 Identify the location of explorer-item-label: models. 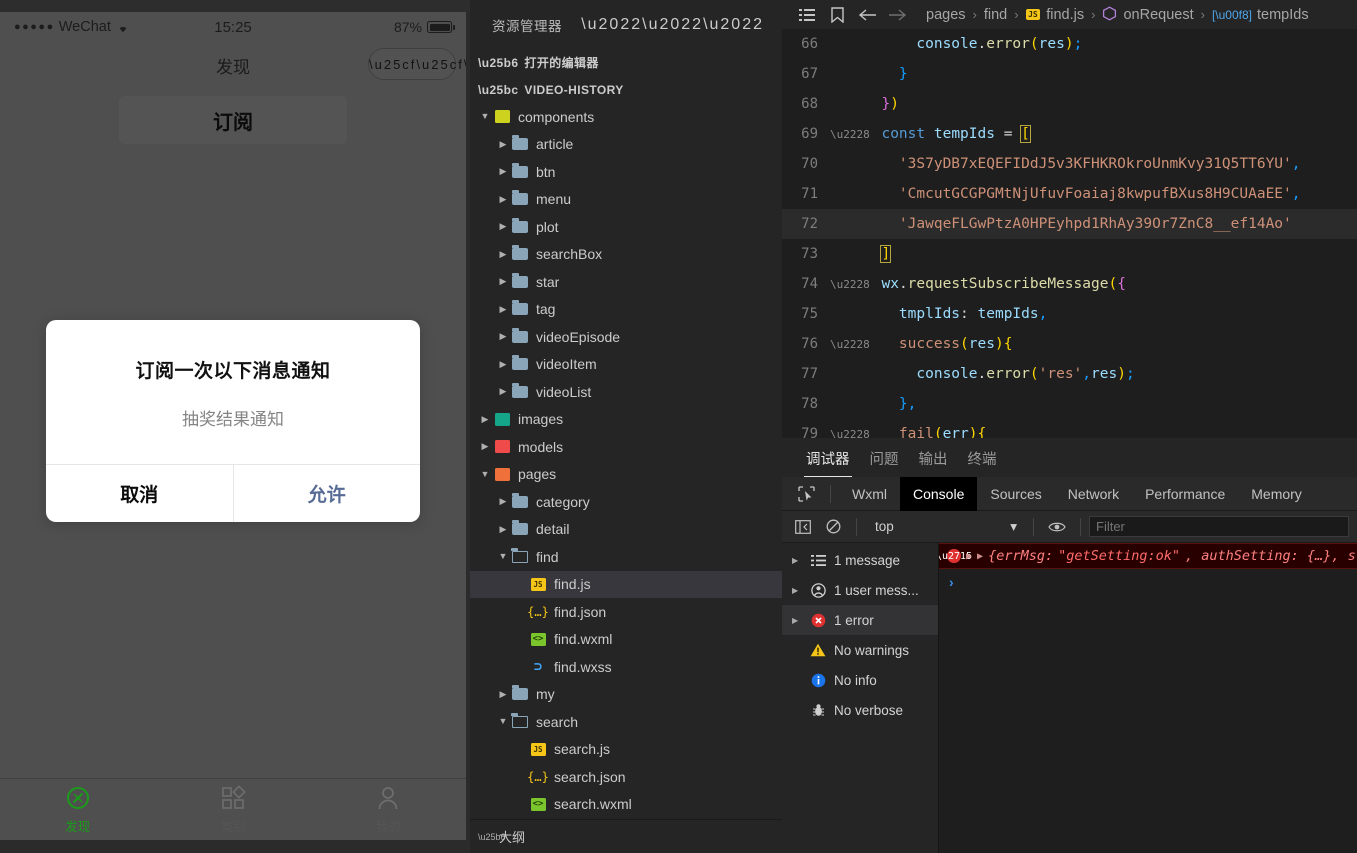
(541, 446).